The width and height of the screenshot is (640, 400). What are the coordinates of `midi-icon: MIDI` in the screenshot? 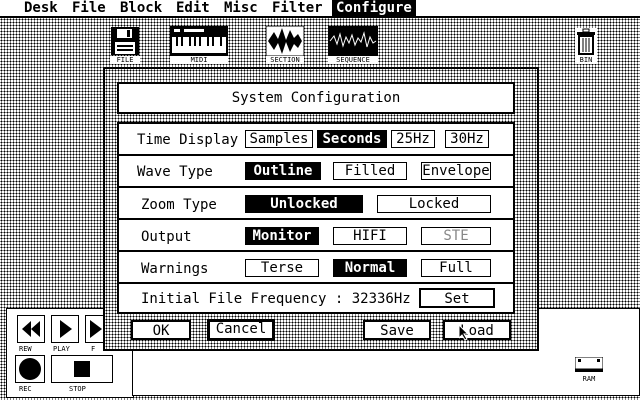 It's located at (199, 45).